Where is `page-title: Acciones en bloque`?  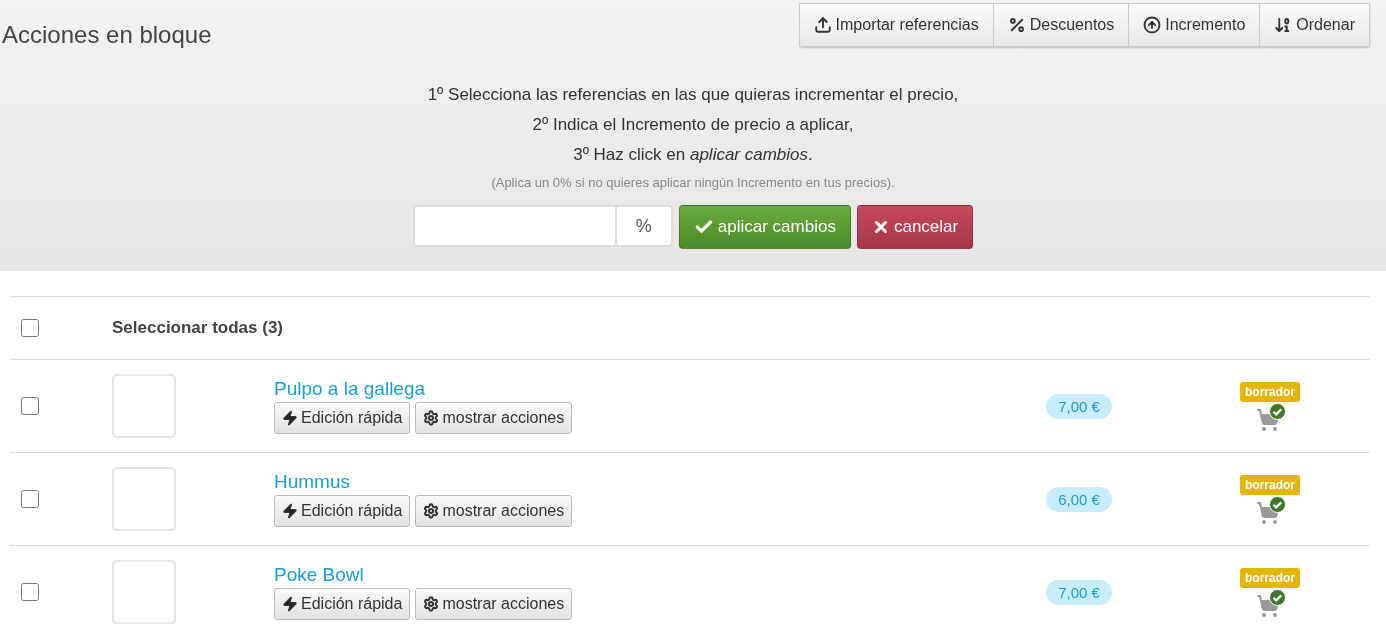
page-title: Acciones en bloque is located at coordinates (107, 35).